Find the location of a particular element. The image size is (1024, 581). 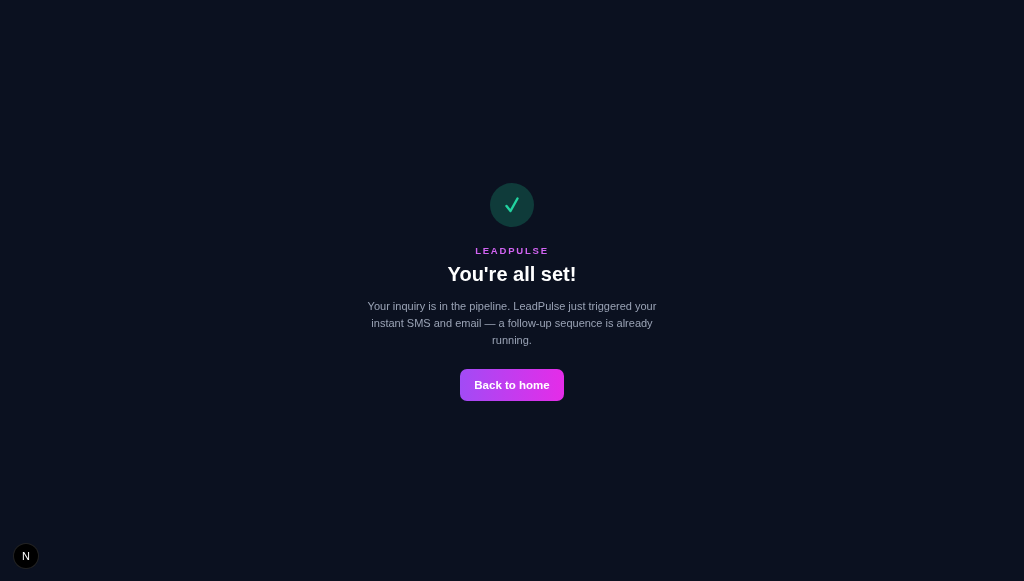

confirmation-message: Your inquiry is in the pipeline. LeadPulse just triggered your instant SMS and email — a follow-up sequence is already running. is located at coordinates (512, 323).